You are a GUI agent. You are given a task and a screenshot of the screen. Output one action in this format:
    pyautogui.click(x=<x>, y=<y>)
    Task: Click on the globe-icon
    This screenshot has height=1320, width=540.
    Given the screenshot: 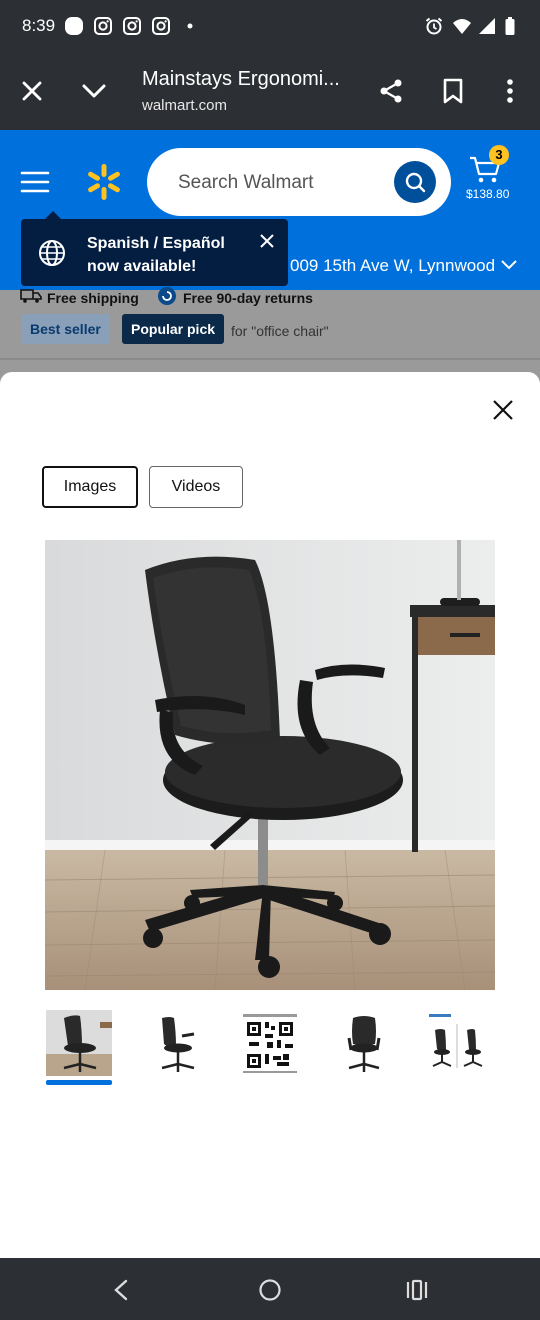 What is the action you would take?
    pyautogui.click(x=52, y=253)
    